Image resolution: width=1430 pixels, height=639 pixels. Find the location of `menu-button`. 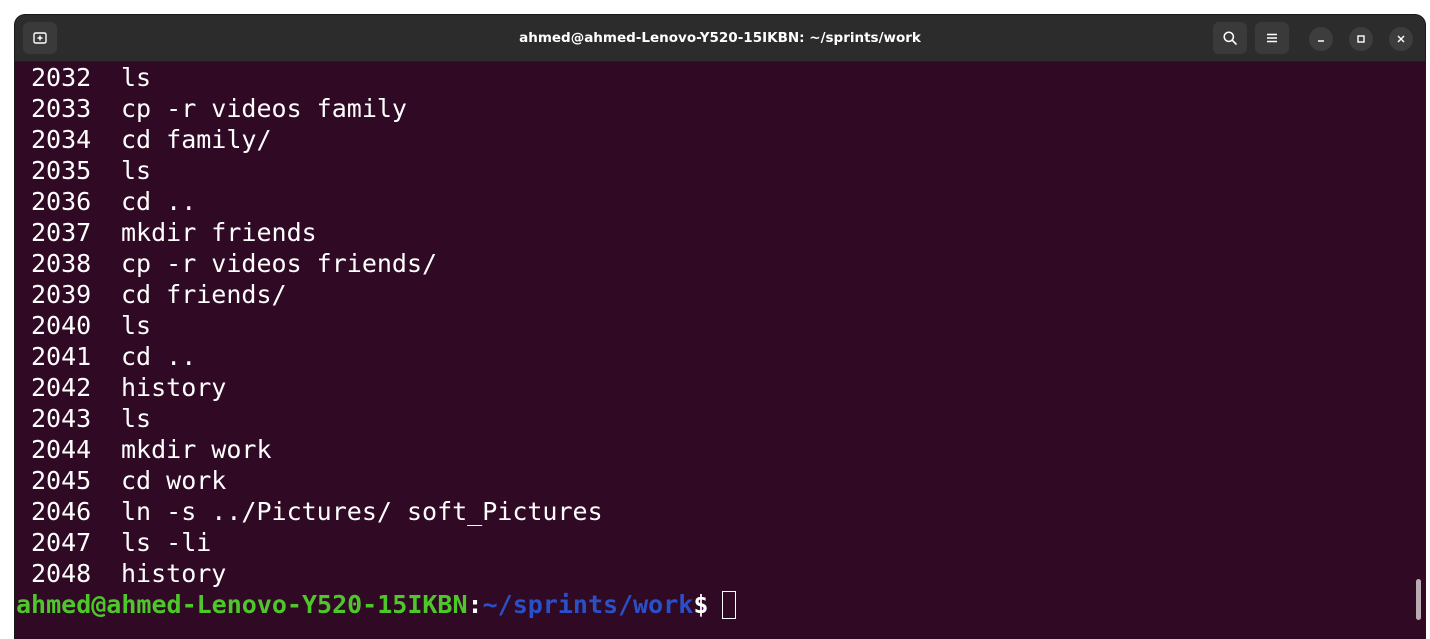

menu-button is located at coordinates (1272, 38).